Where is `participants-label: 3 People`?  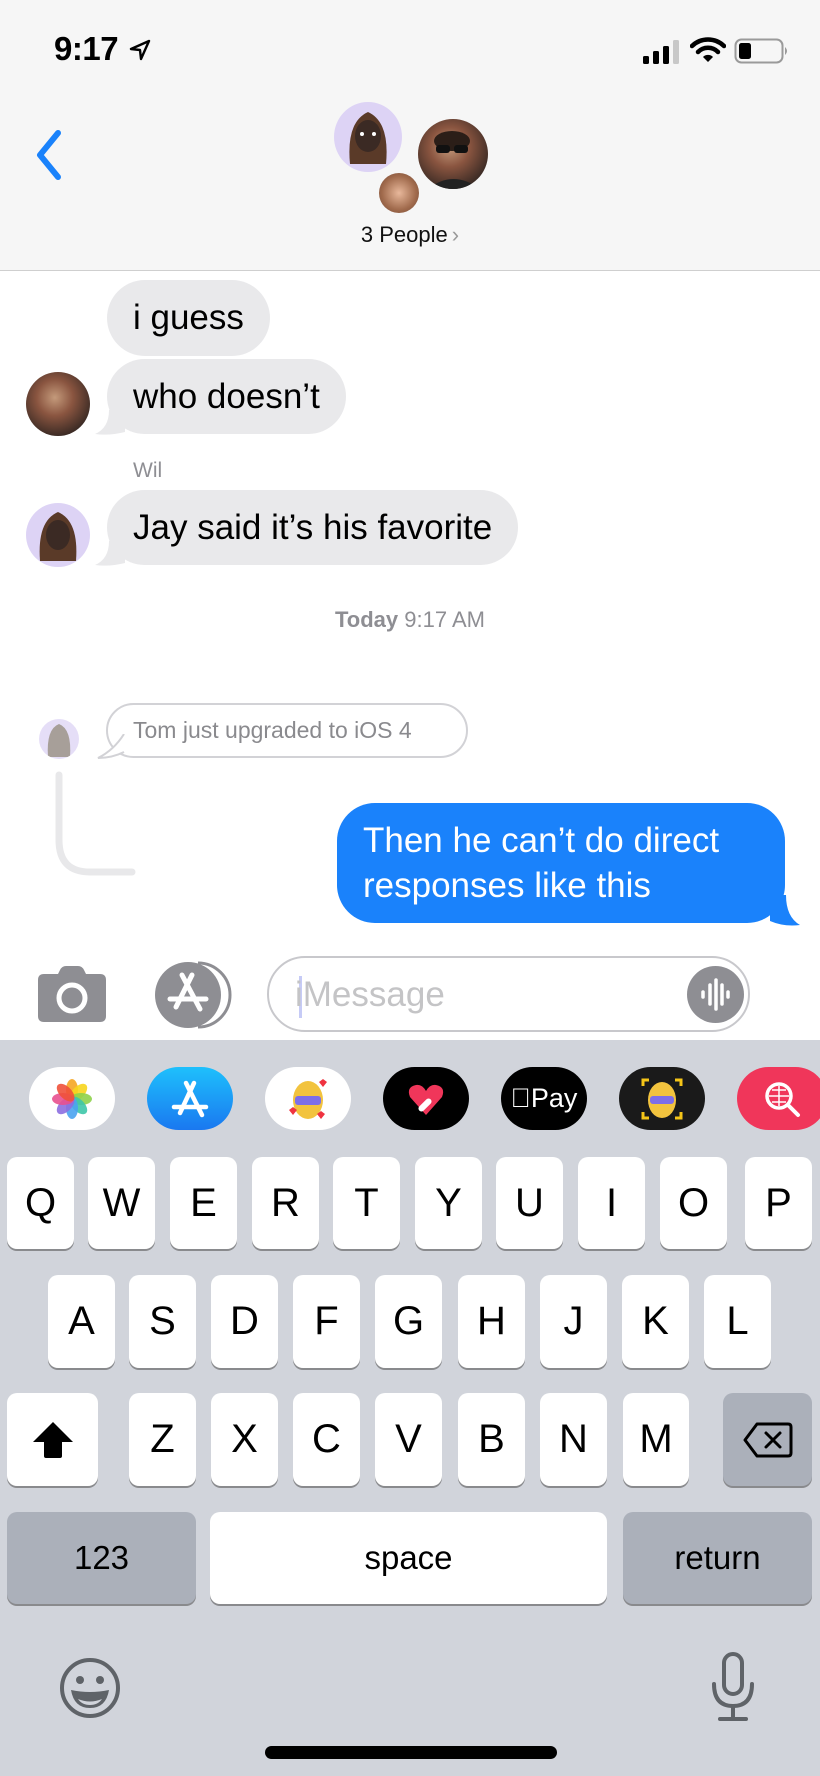 participants-label: 3 People is located at coordinates (404, 234).